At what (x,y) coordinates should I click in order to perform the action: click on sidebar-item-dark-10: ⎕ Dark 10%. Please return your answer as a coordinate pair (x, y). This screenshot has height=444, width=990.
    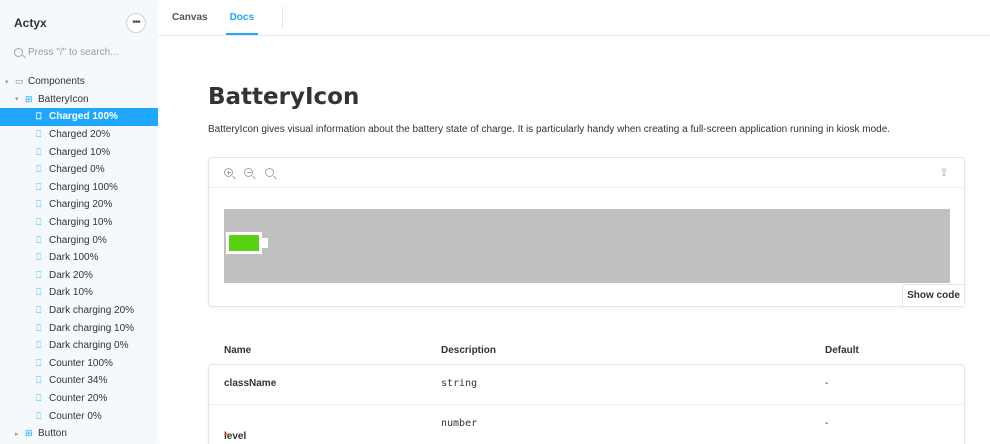
    Looking at the image, I should click on (79, 293).